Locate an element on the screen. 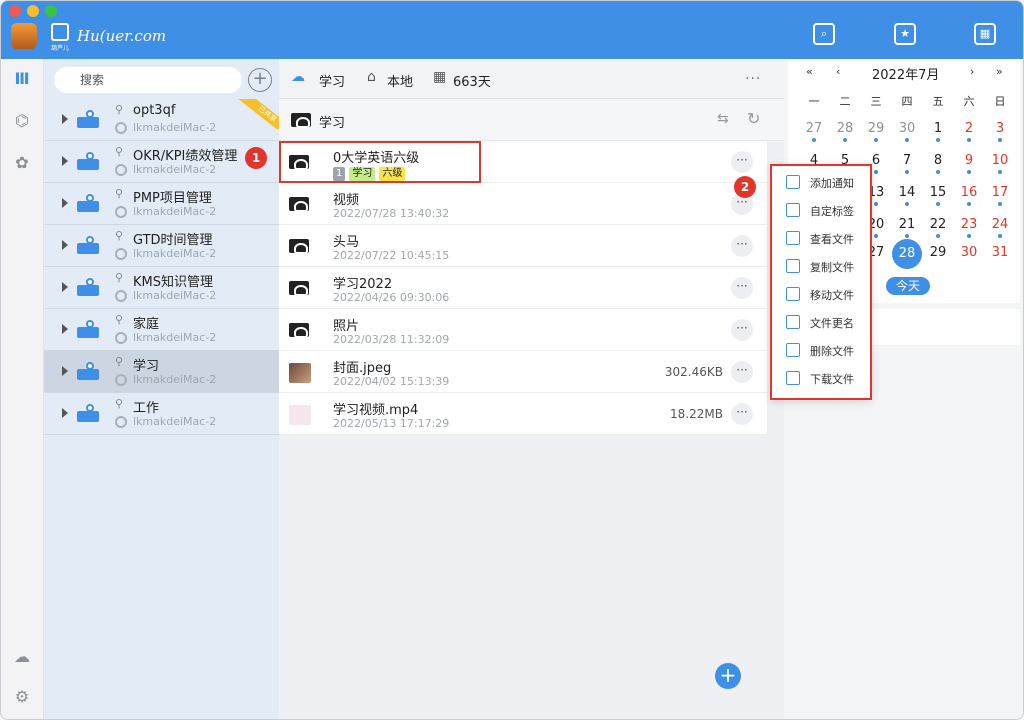  file-size: 302.46KB is located at coordinates (693, 372).